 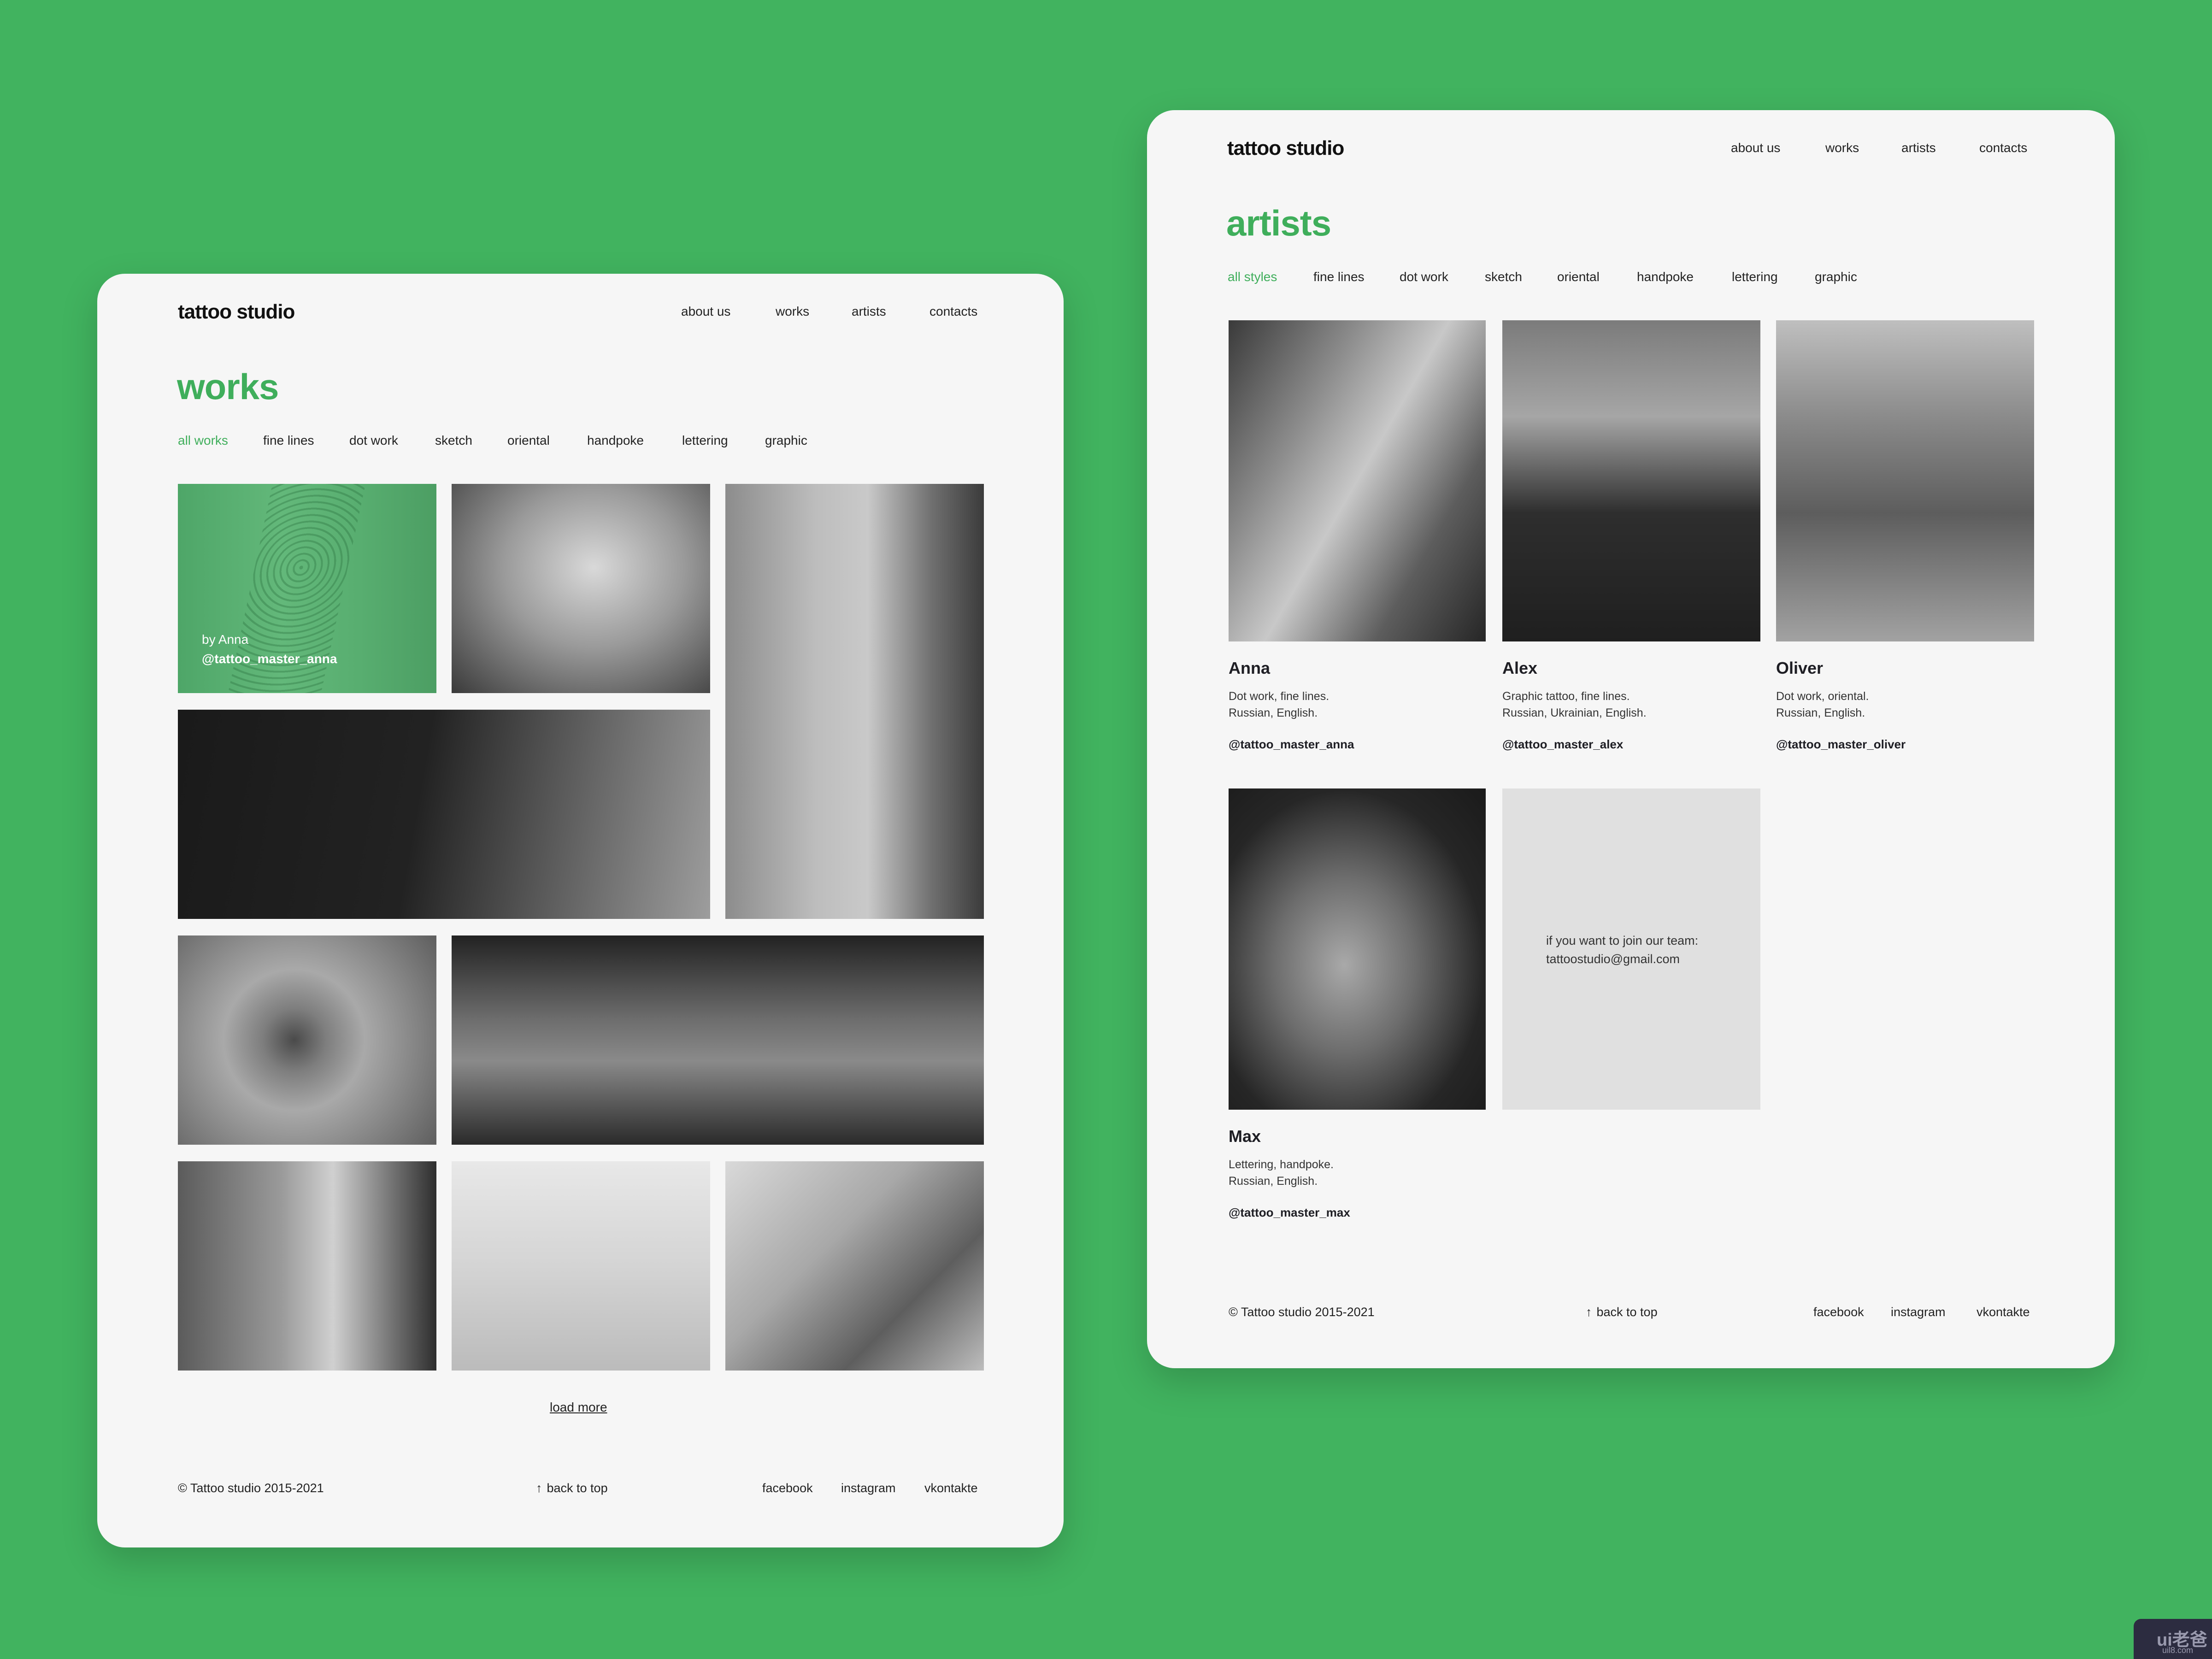 I want to click on gallery-item-henna-arm: by Anna @tattoo_master_anna, so click(x=307, y=588).